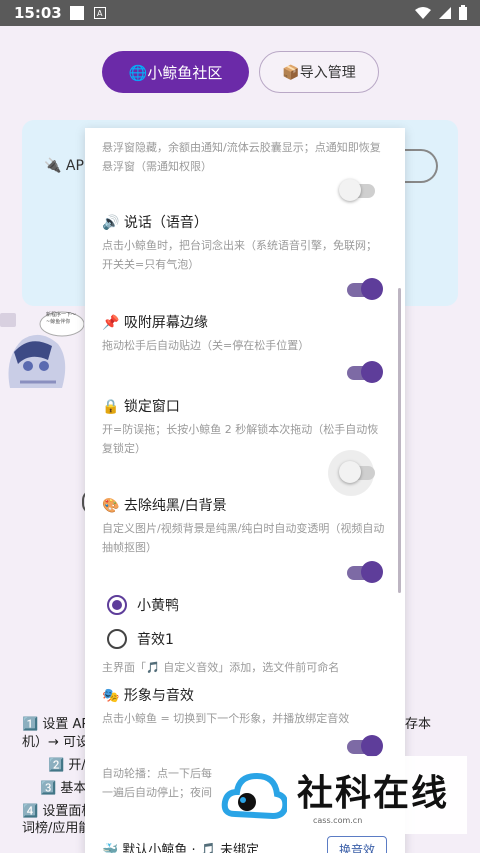  Describe the element at coordinates (365, 289) in the screenshot. I see `speak-toggle` at that location.